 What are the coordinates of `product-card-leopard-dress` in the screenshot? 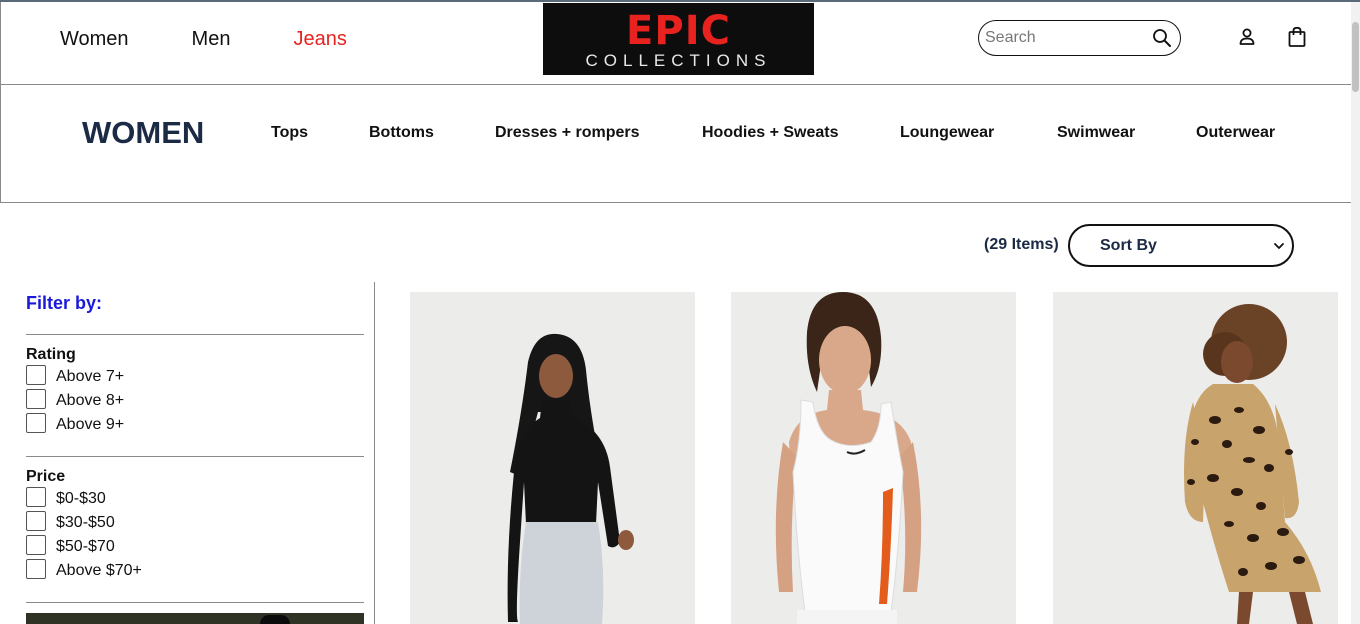 It's located at (1195, 458).